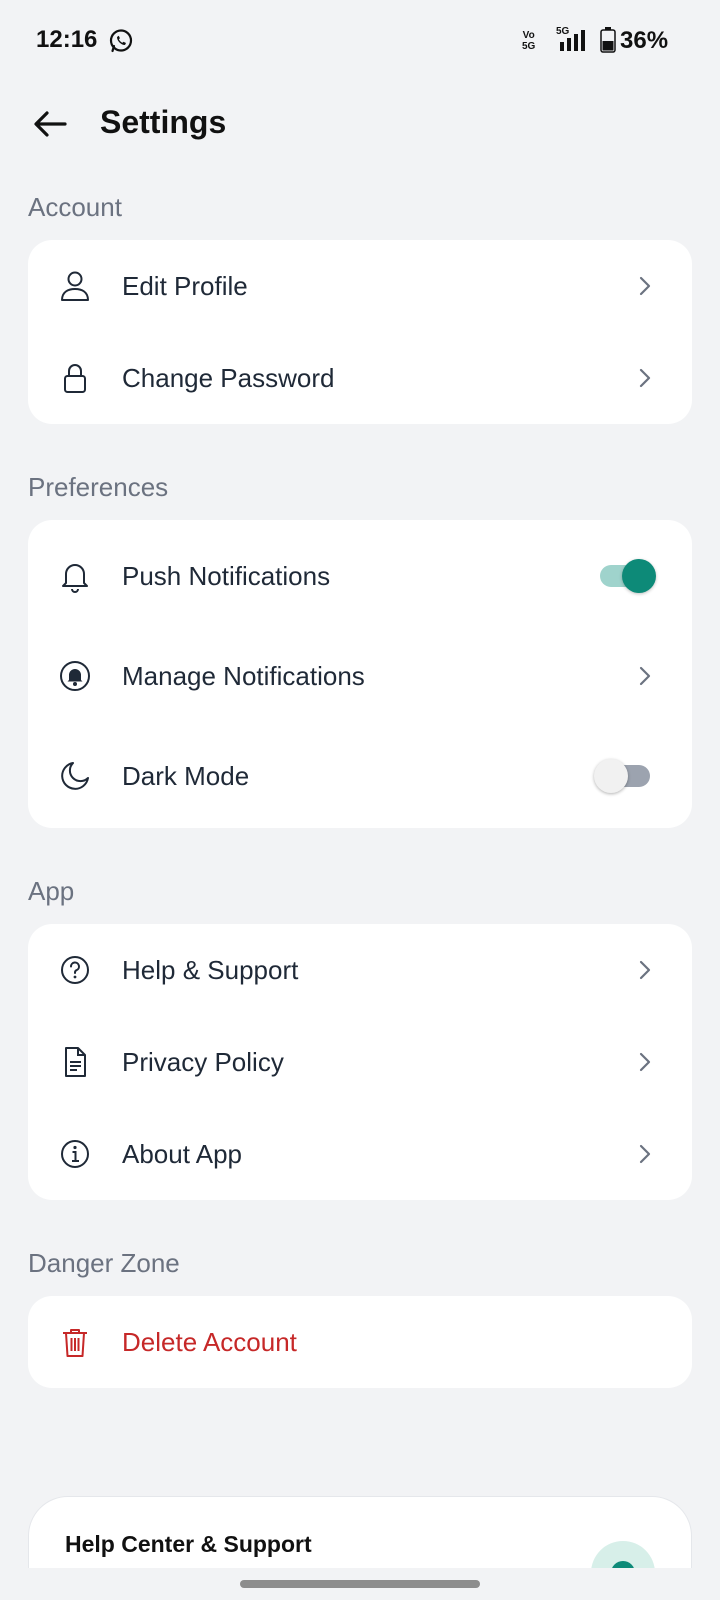  I want to click on dark-mode-row: Dark Mode, so click(360, 776).